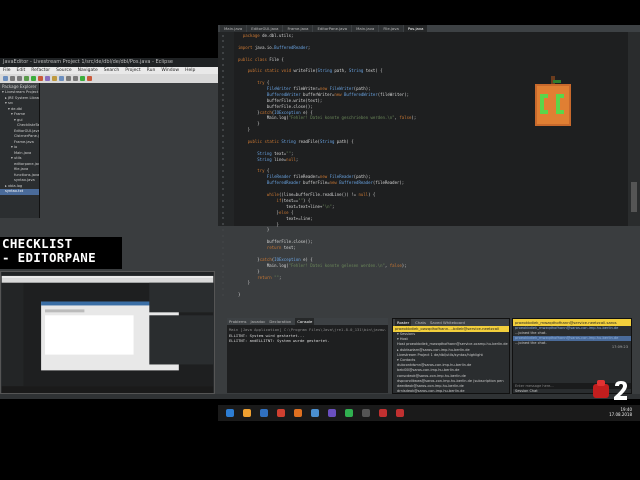 The width and height of the screenshot is (640, 480). I want to click on checklist-banner: CHECKLIST - EDITORPANE, so click(61, 253).